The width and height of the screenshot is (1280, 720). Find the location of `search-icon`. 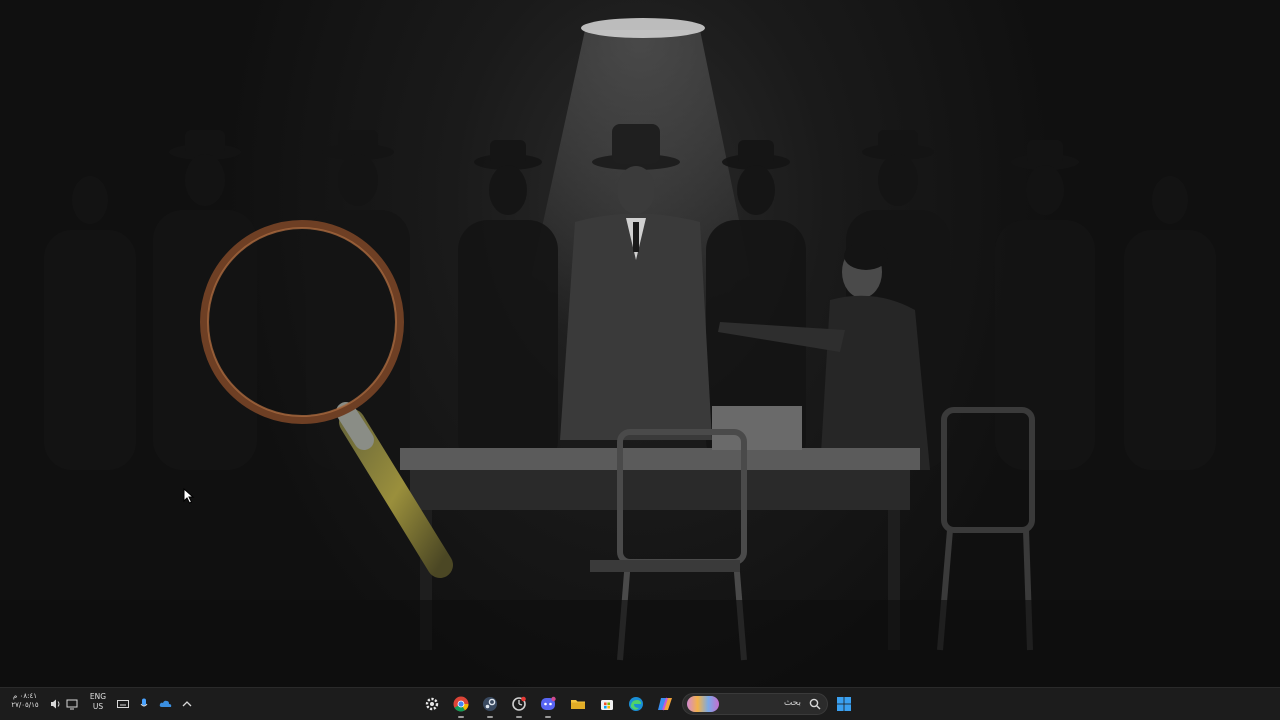

search-icon is located at coordinates (815, 704).